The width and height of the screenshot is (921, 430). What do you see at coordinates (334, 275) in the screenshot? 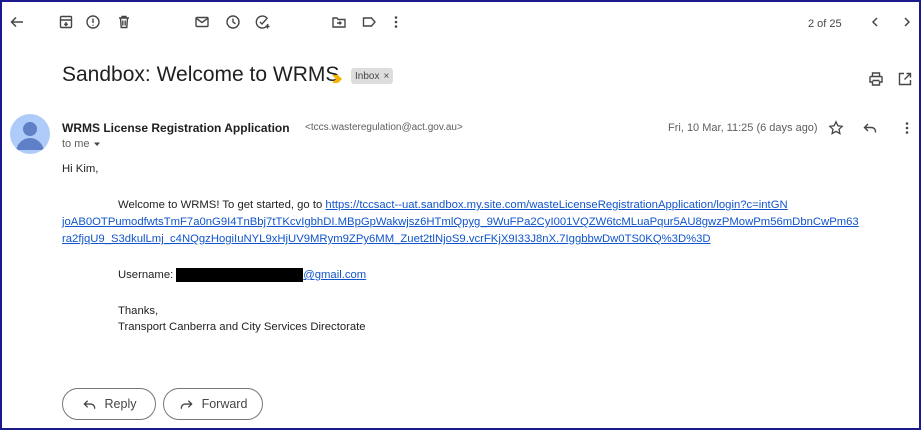
I see `username-email-link: @gmail.com` at bounding box center [334, 275].